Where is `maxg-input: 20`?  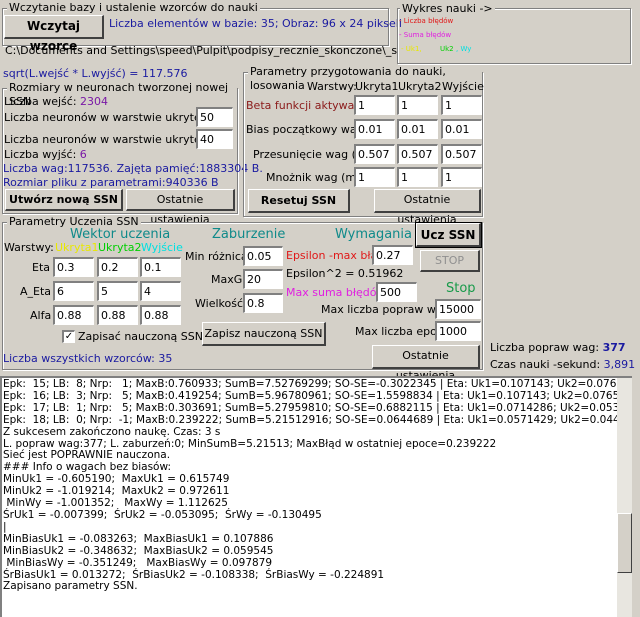 maxg-input: 20 is located at coordinates (263, 279).